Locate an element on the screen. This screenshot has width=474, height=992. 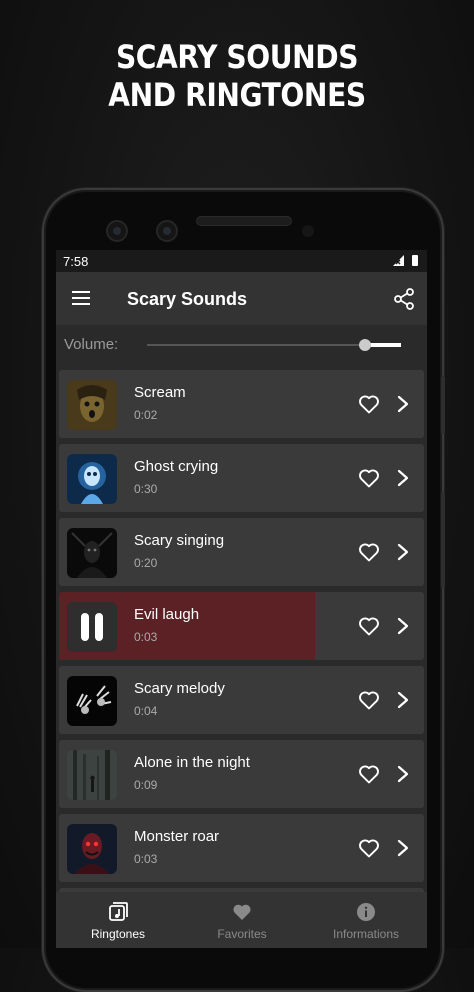
nav-ringtones: Ringtones is located at coordinates (118, 920).